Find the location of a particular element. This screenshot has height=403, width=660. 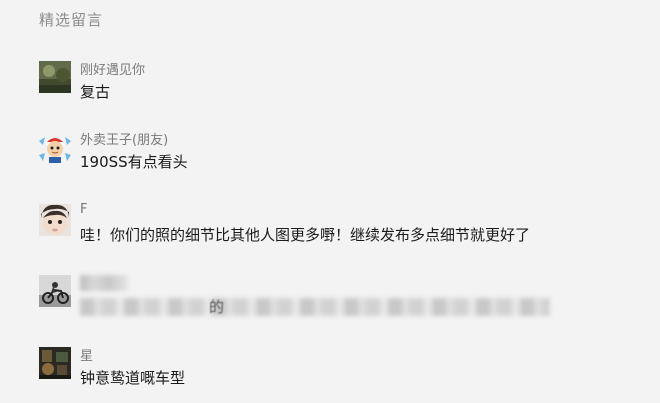

avatar-motorcycle-icon is located at coordinates (55, 291).